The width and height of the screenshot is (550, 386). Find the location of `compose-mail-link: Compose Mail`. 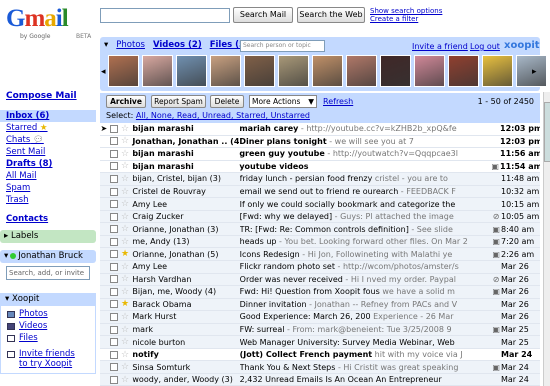

compose-mail-link: Compose Mail is located at coordinates (51, 96).